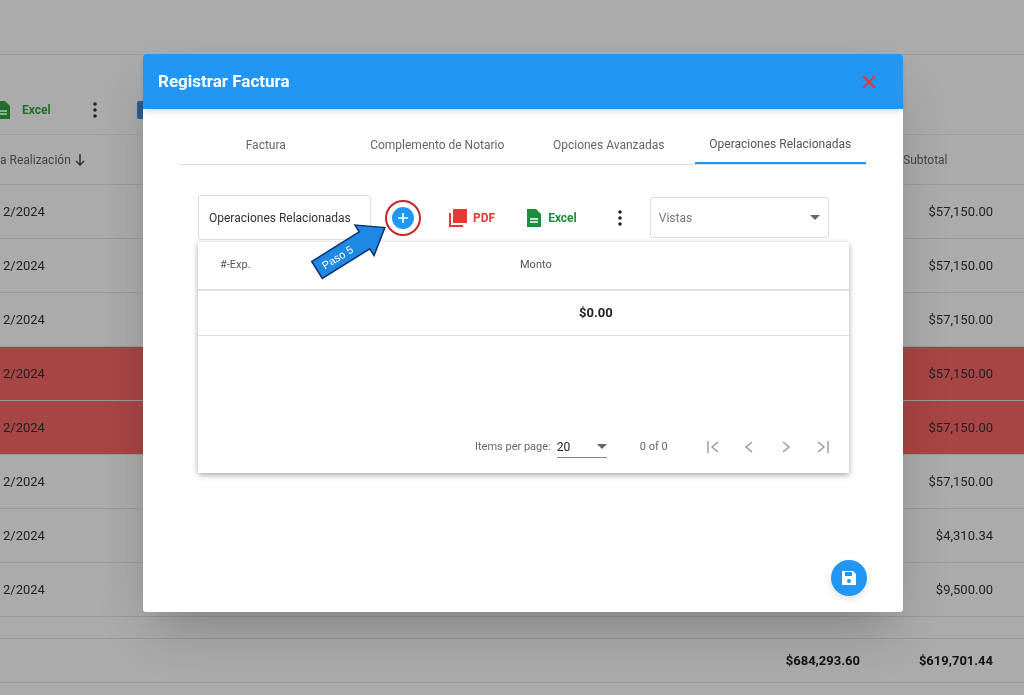  Describe the element at coordinates (536, 265) in the screenshot. I see `column-header: Monto` at that location.